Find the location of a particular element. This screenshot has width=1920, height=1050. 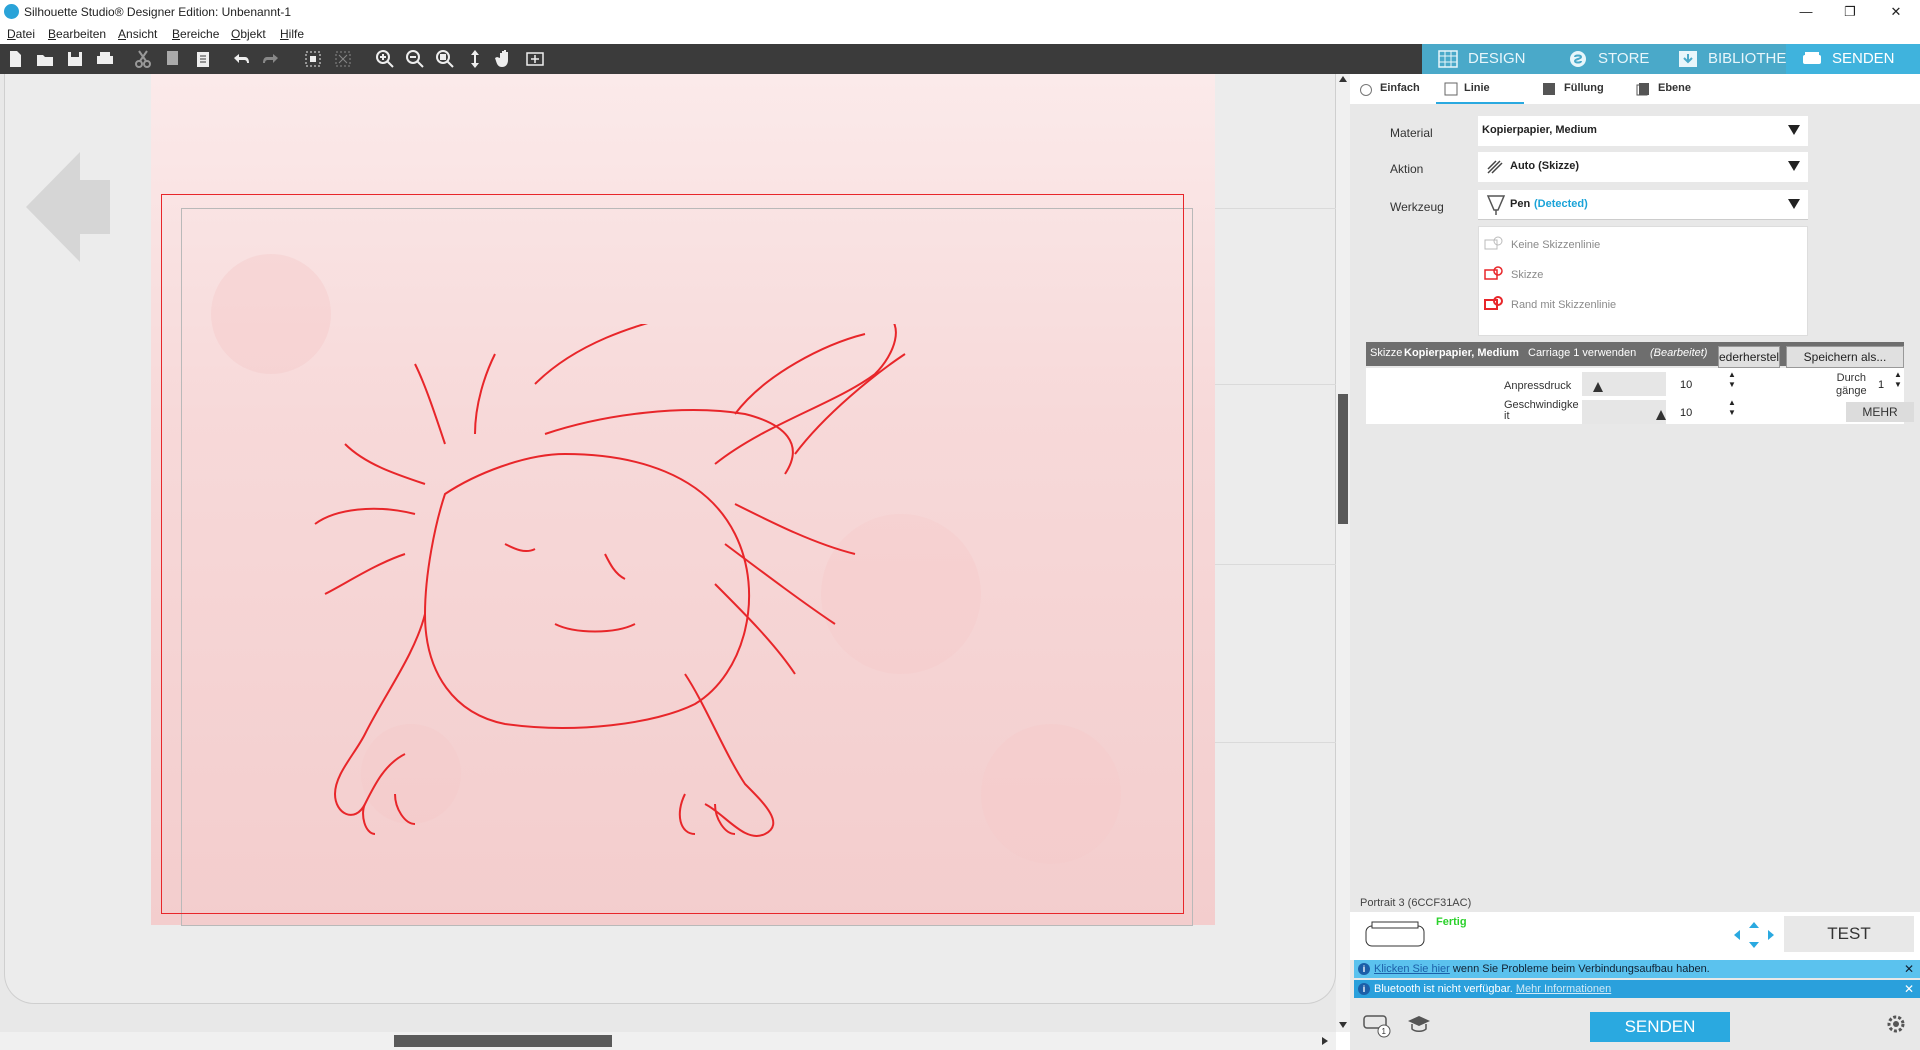

tab-design: DESIGN is located at coordinates (1487, 59).